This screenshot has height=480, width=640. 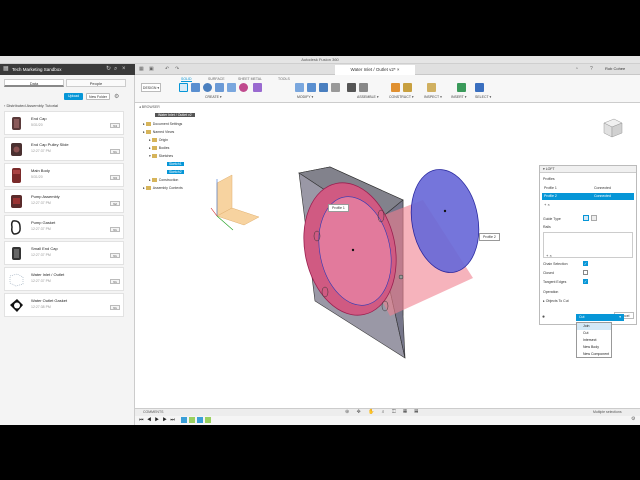 I want to click on notifications-icon: ◔, so click(x=576, y=69).